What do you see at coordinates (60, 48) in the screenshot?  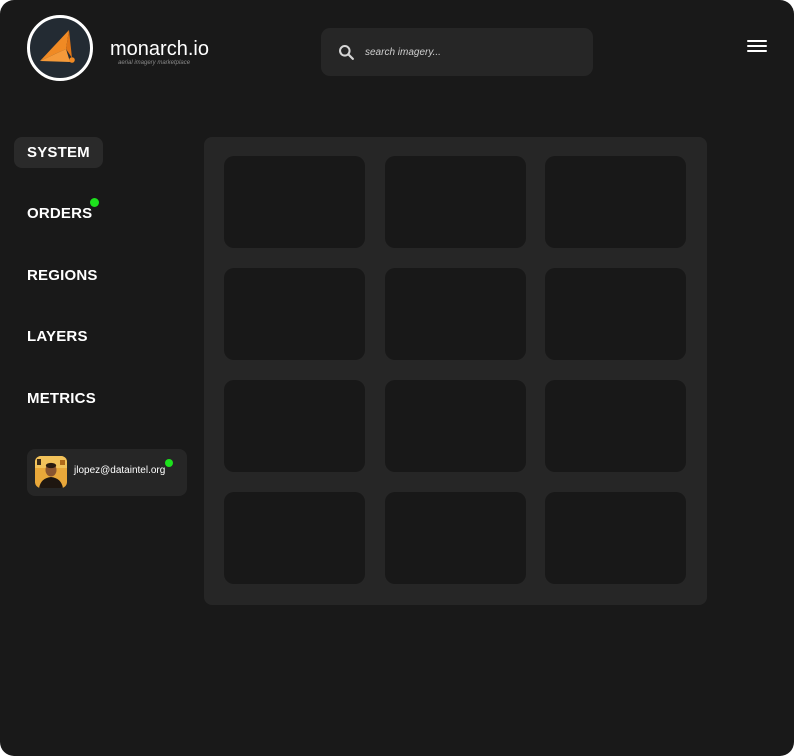 I see `monarch-kite-icon` at bounding box center [60, 48].